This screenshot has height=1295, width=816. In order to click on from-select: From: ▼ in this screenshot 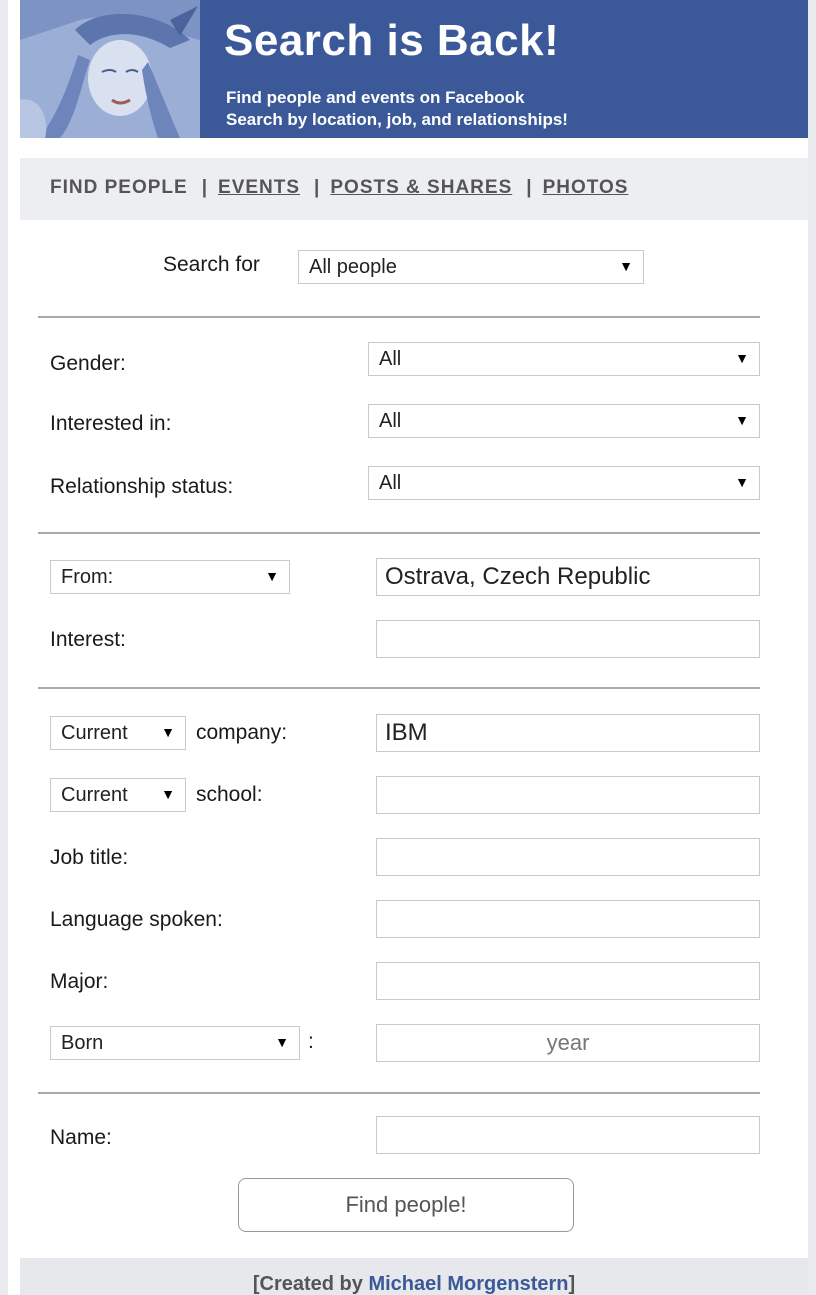, I will do `click(170, 577)`.